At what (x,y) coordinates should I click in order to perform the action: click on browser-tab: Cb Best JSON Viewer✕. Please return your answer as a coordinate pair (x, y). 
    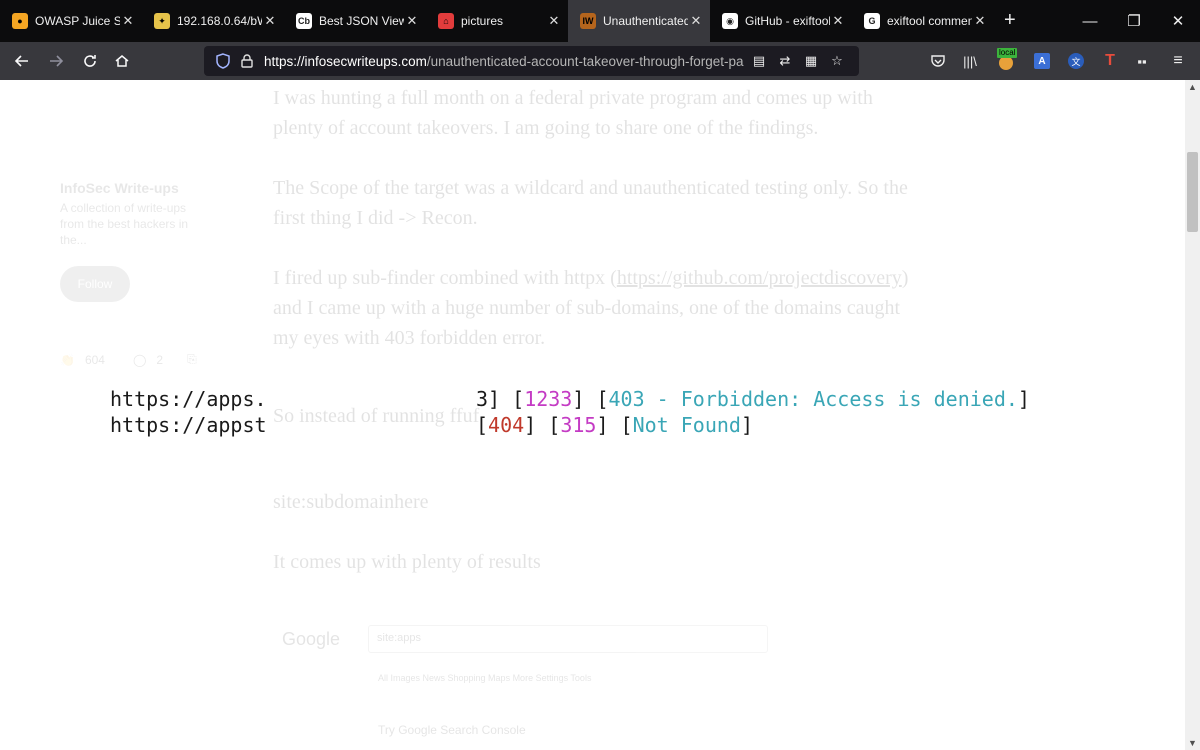
    Looking at the image, I should click on (355, 21).